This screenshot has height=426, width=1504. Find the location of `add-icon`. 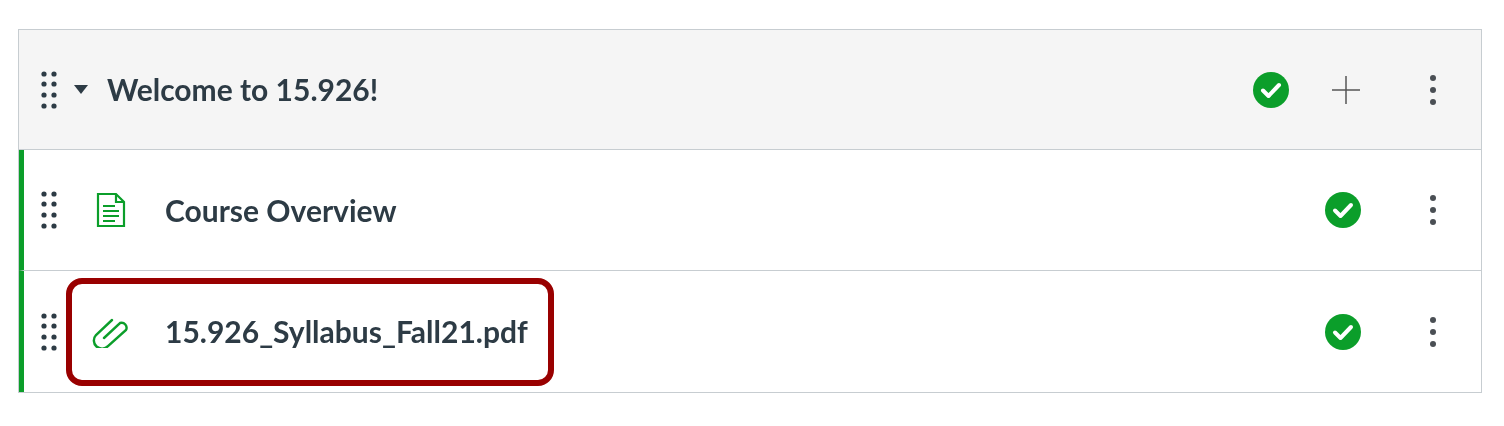

add-icon is located at coordinates (1346, 89).